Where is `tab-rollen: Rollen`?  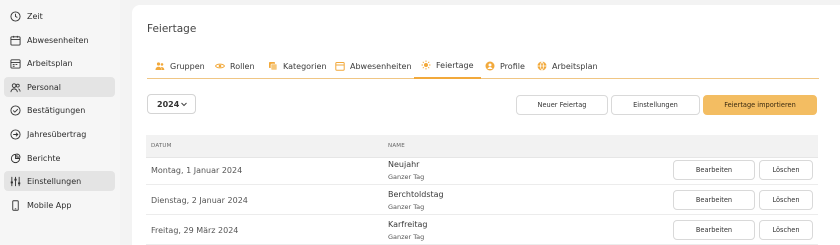
tab-rollen: Rollen is located at coordinates (235, 66).